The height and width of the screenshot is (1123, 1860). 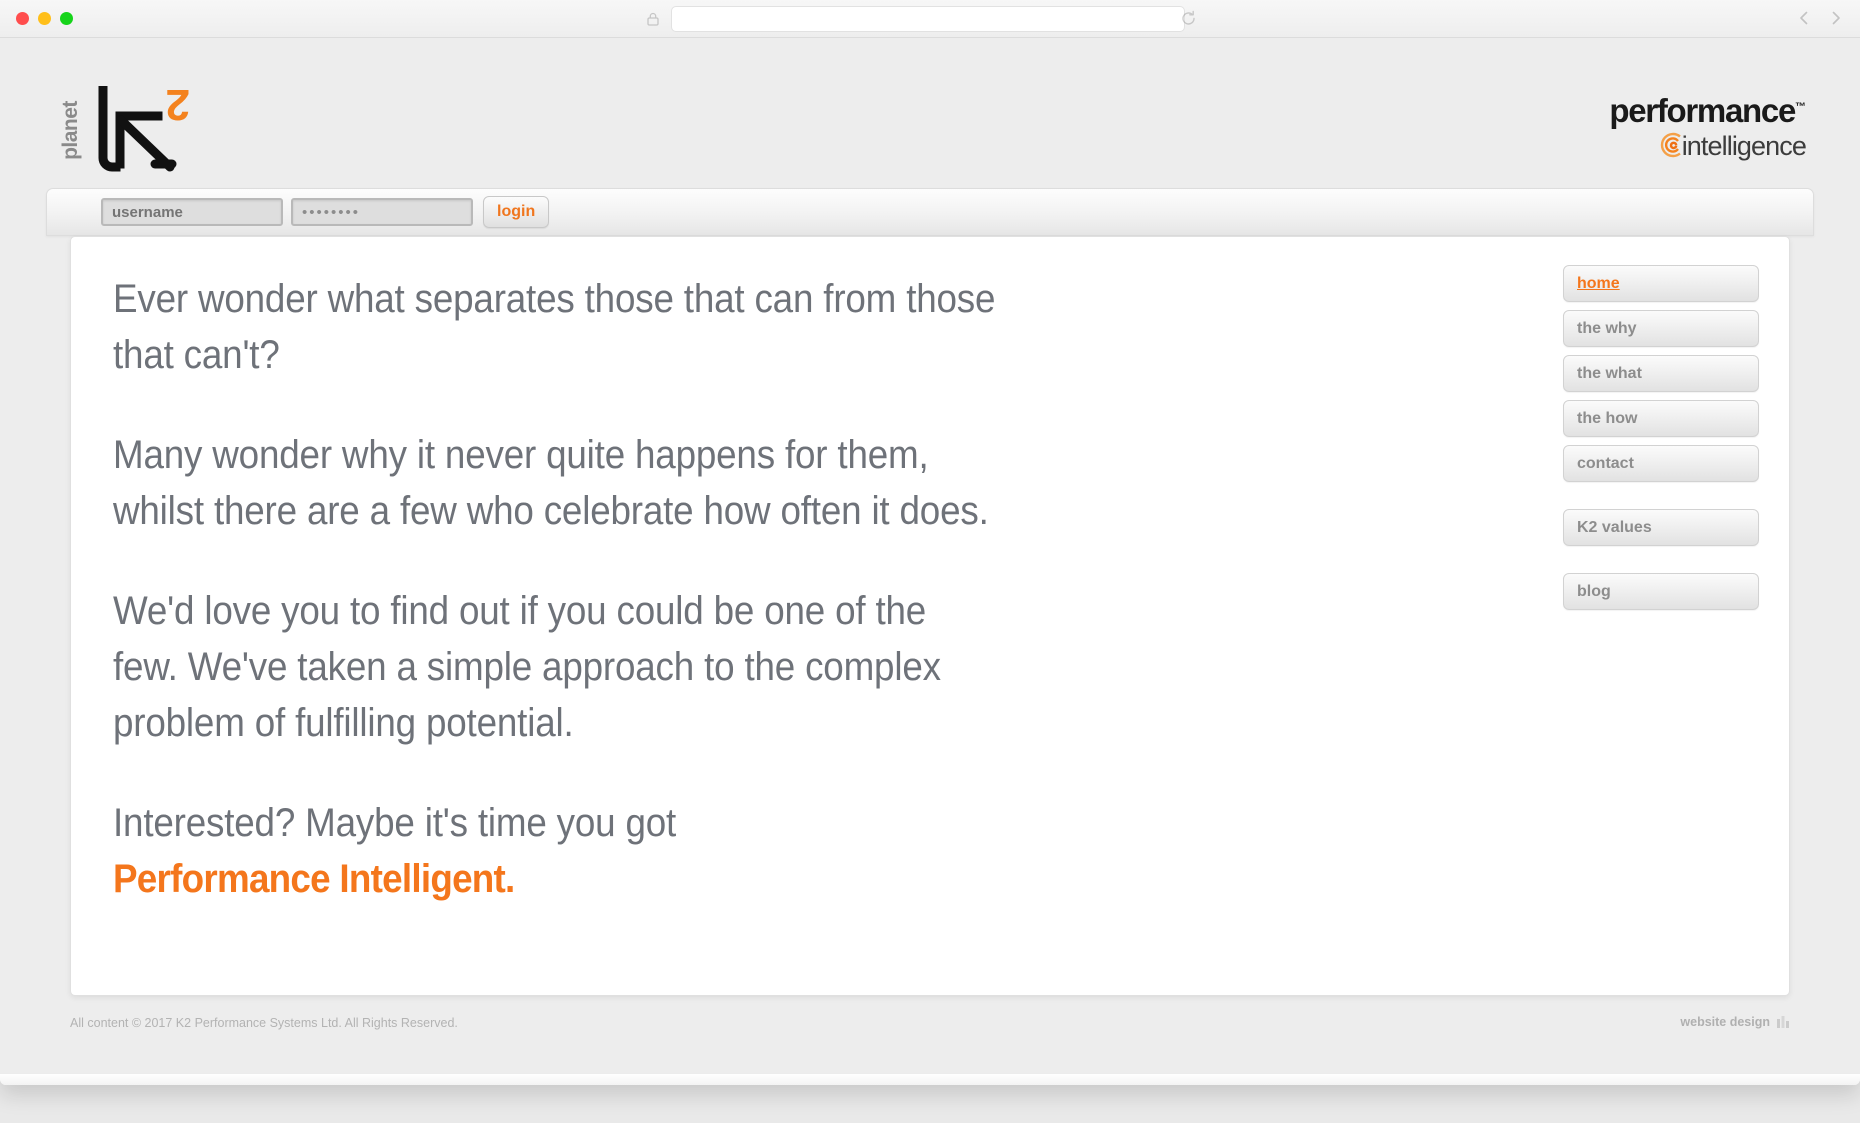 What do you see at coordinates (1661, 373) in the screenshot?
I see `nav-item-the-what: the what` at bounding box center [1661, 373].